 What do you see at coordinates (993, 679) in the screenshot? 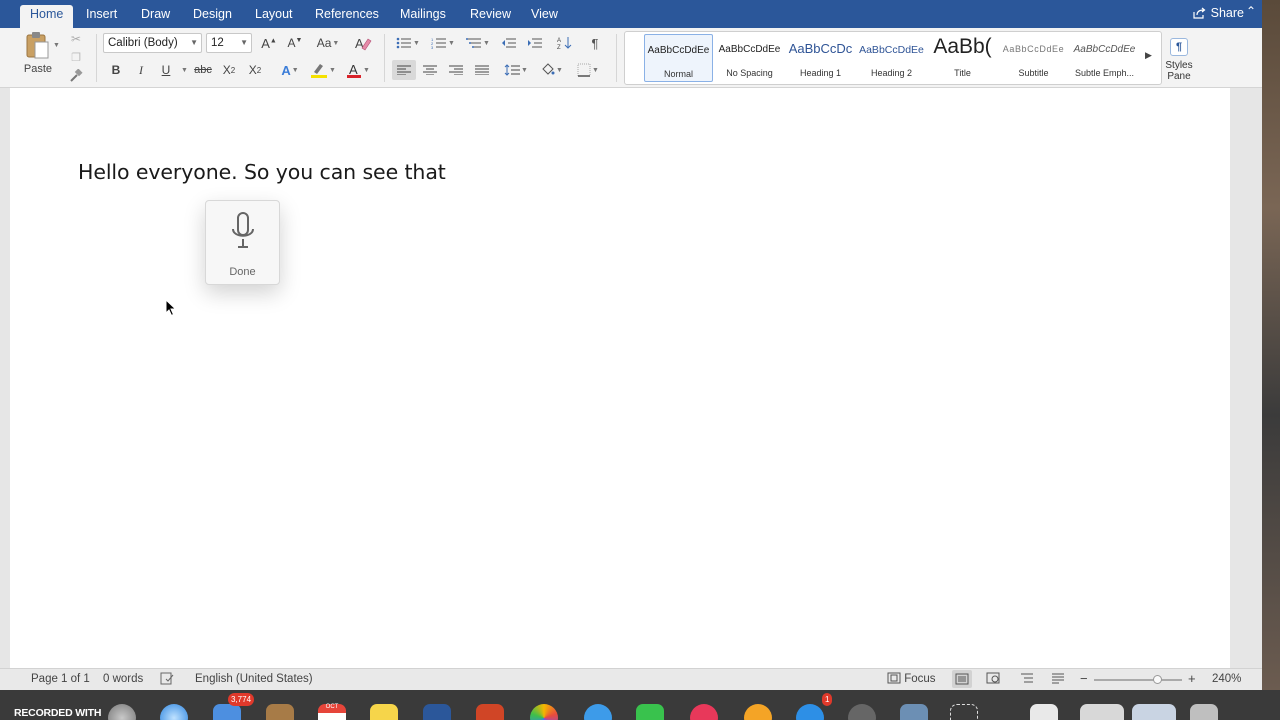
I see `web-layout-view-button` at bounding box center [993, 679].